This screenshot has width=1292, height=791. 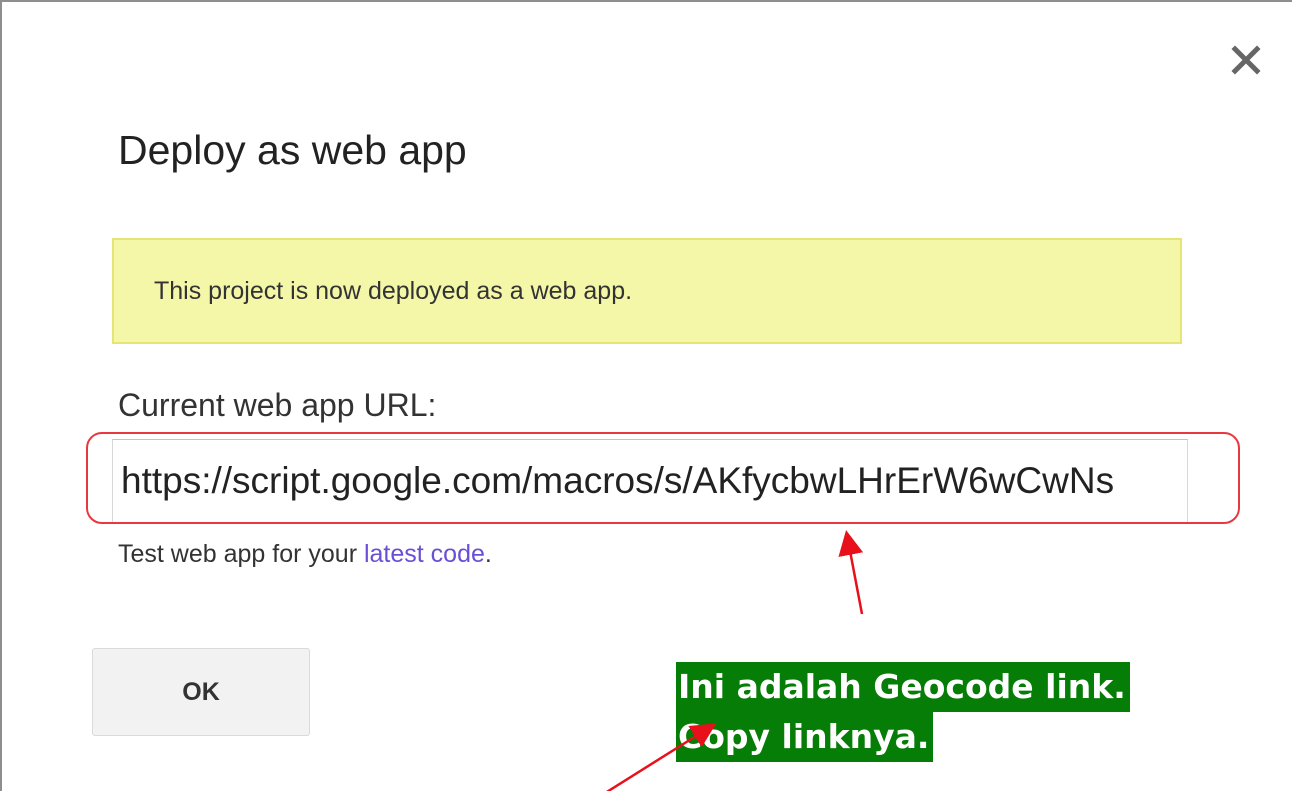 What do you see at coordinates (201, 692) in the screenshot?
I see `ok-button: OK` at bounding box center [201, 692].